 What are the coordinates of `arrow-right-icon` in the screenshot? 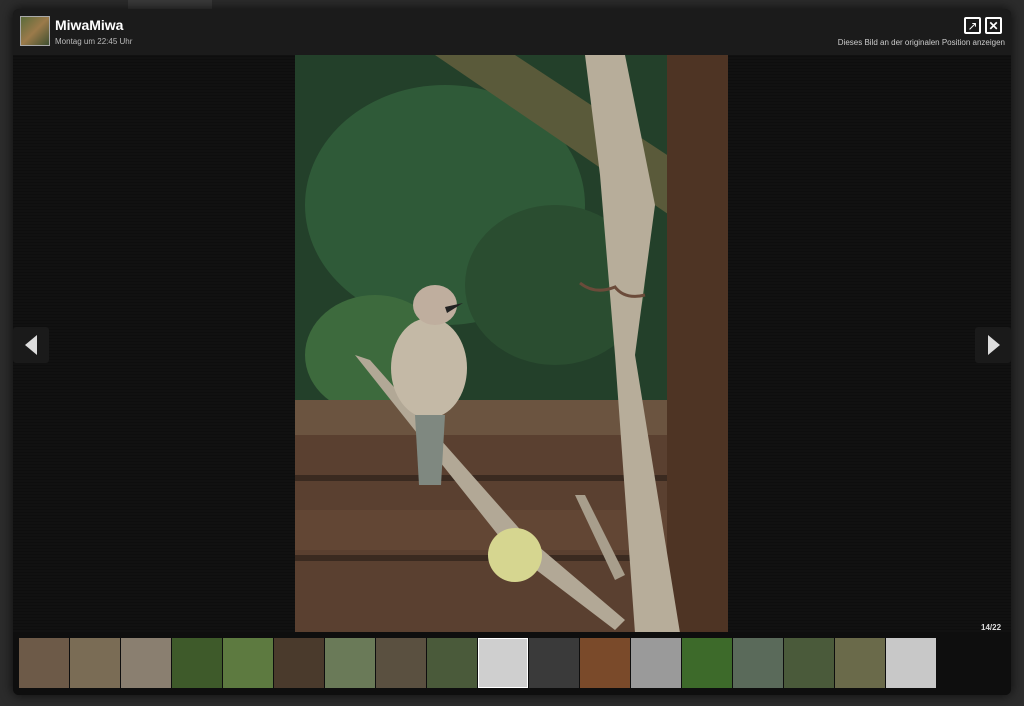 It's located at (994, 345).